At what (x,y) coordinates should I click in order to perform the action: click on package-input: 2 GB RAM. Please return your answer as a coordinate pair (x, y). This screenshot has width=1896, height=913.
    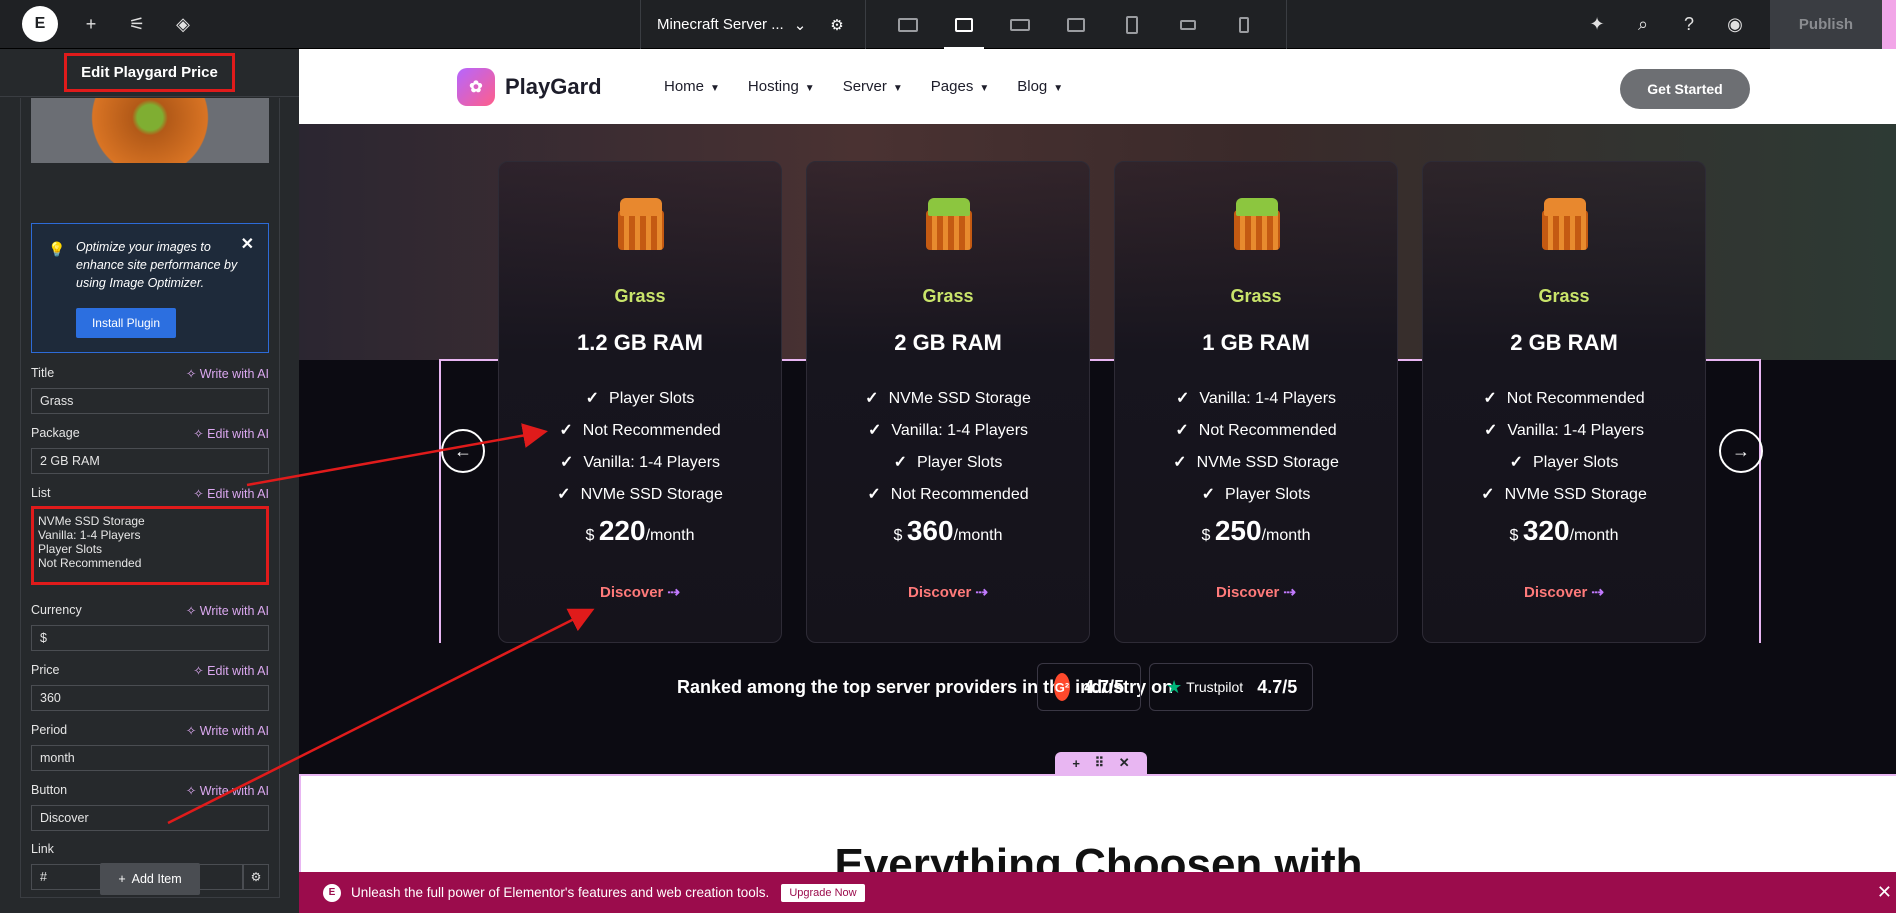
    Looking at the image, I should click on (150, 461).